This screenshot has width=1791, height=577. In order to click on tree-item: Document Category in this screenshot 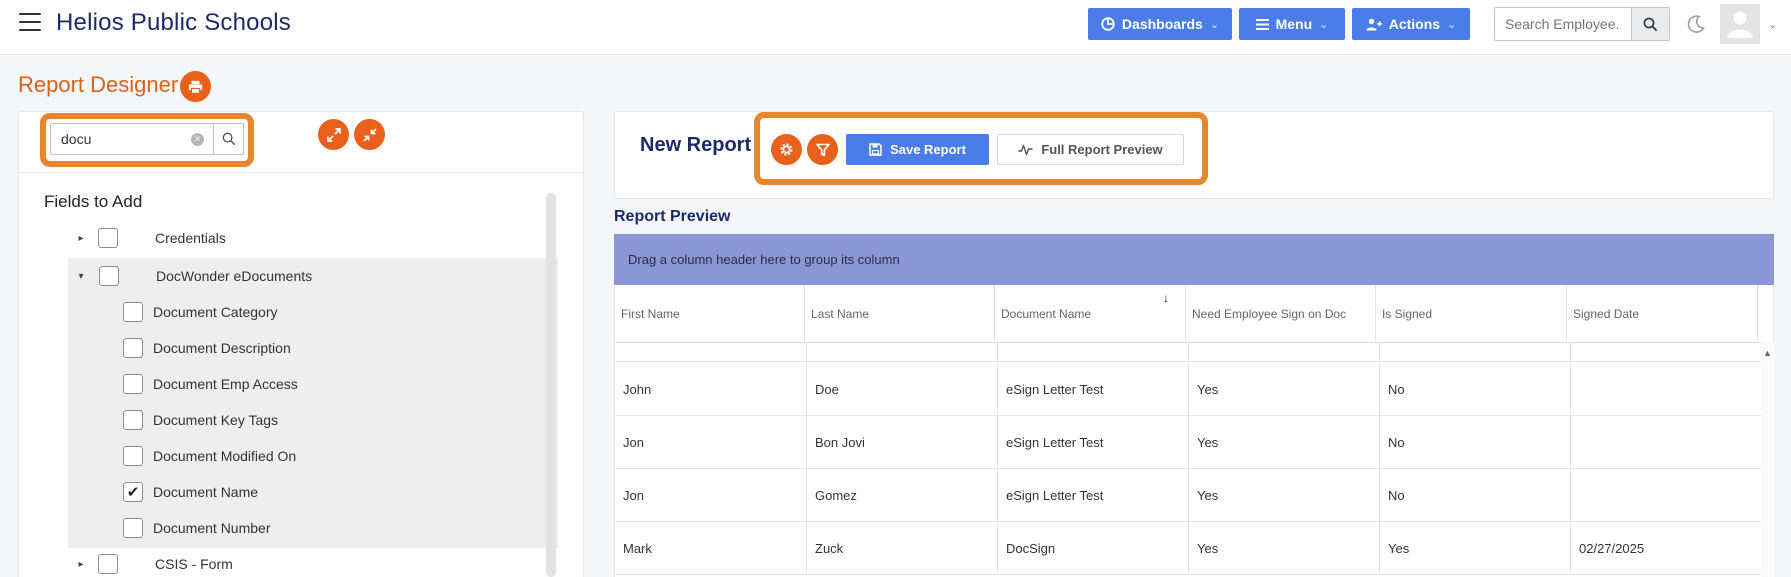, I will do `click(200, 312)`.